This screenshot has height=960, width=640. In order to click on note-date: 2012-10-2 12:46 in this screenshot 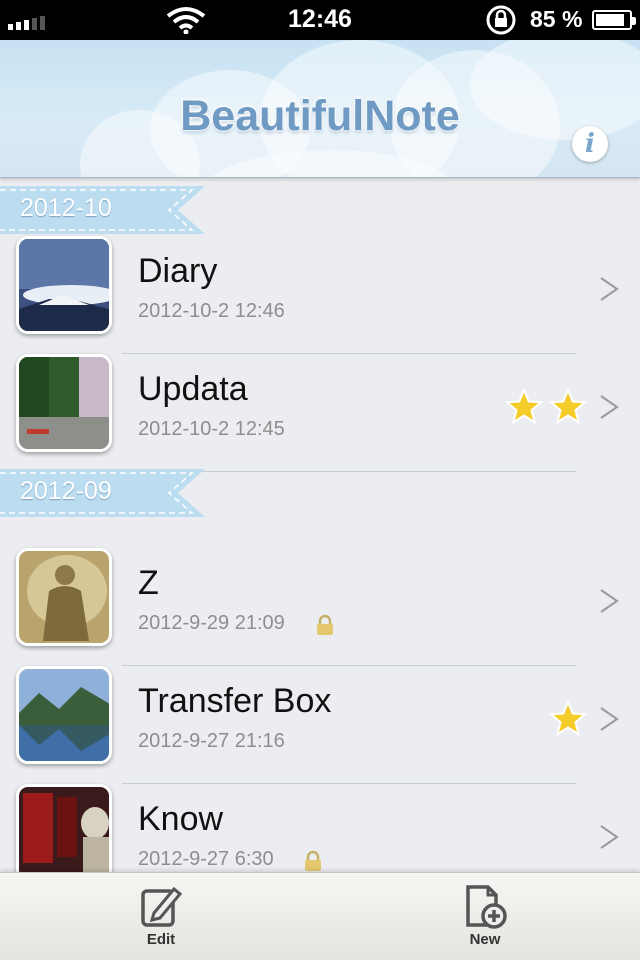, I will do `click(211, 311)`.